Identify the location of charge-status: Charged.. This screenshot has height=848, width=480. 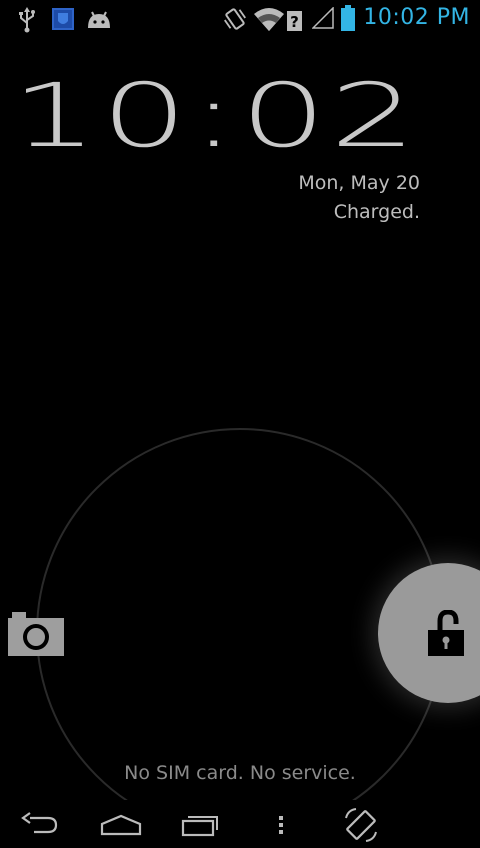
(376, 212).